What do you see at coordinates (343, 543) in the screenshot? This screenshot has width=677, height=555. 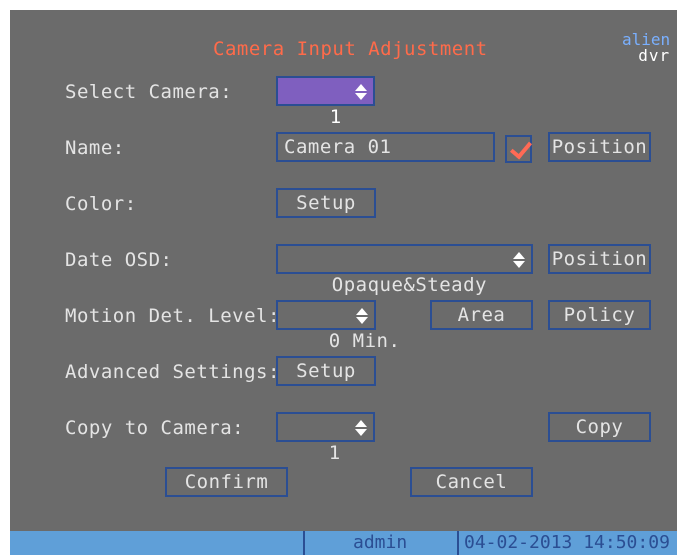 I see `status-bar: admin 04-02-2013 14:50:09` at bounding box center [343, 543].